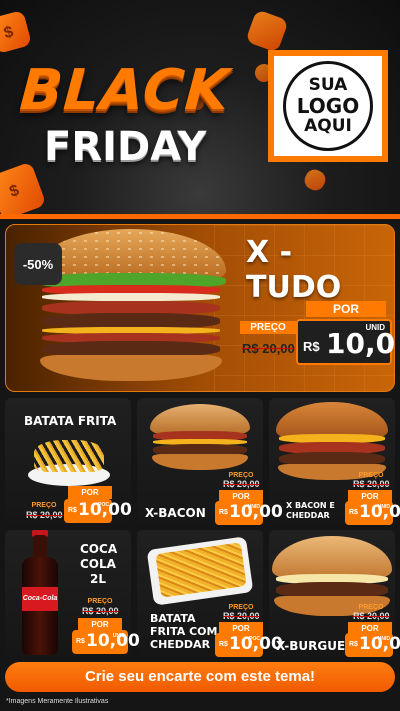 The height and width of the screenshot is (711, 400). I want to click on logo-text: SUA, so click(328, 85).